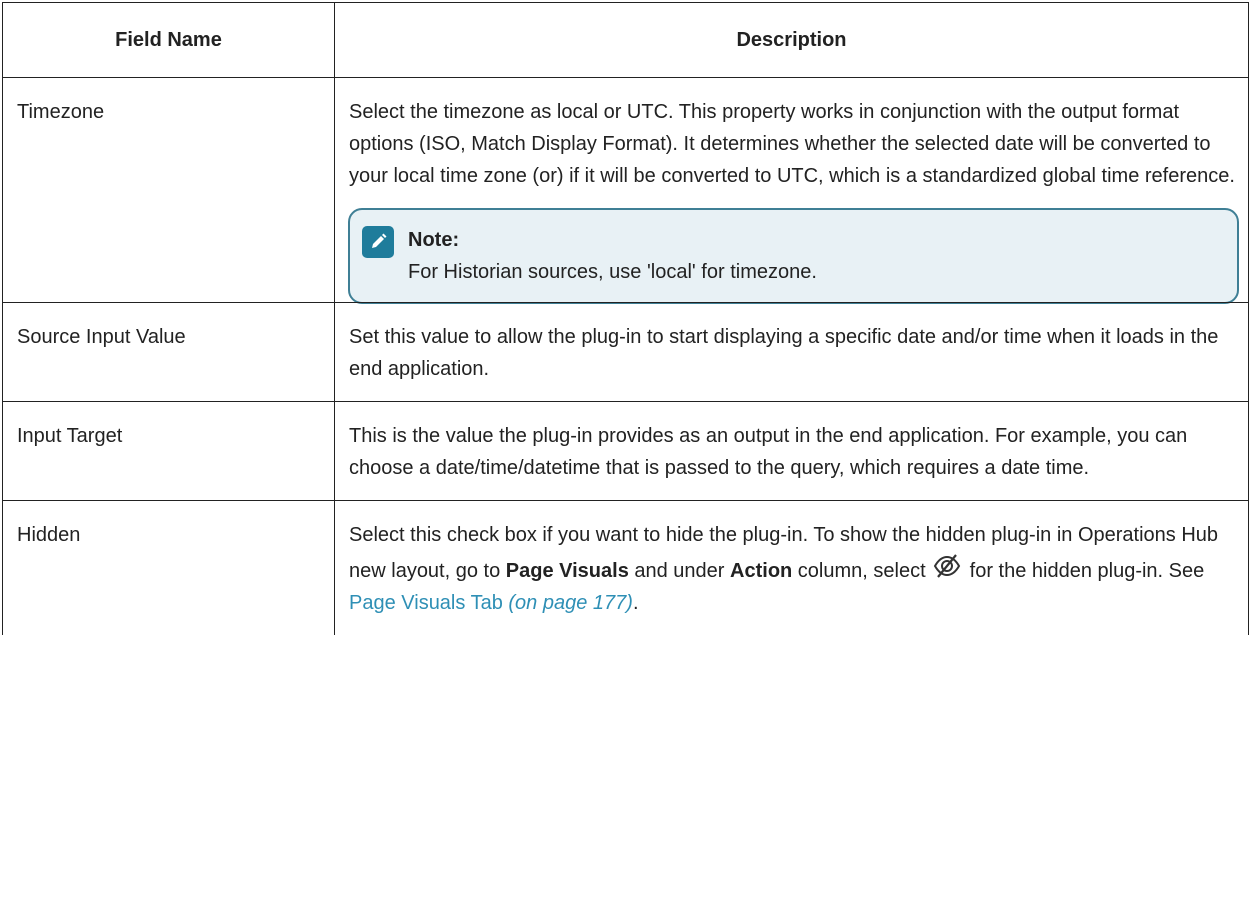 Image resolution: width=1251 pixels, height=902 pixels. Describe the element at coordinates (947, 566) in the screenshot. I see `eye-slash-icon` at that location.